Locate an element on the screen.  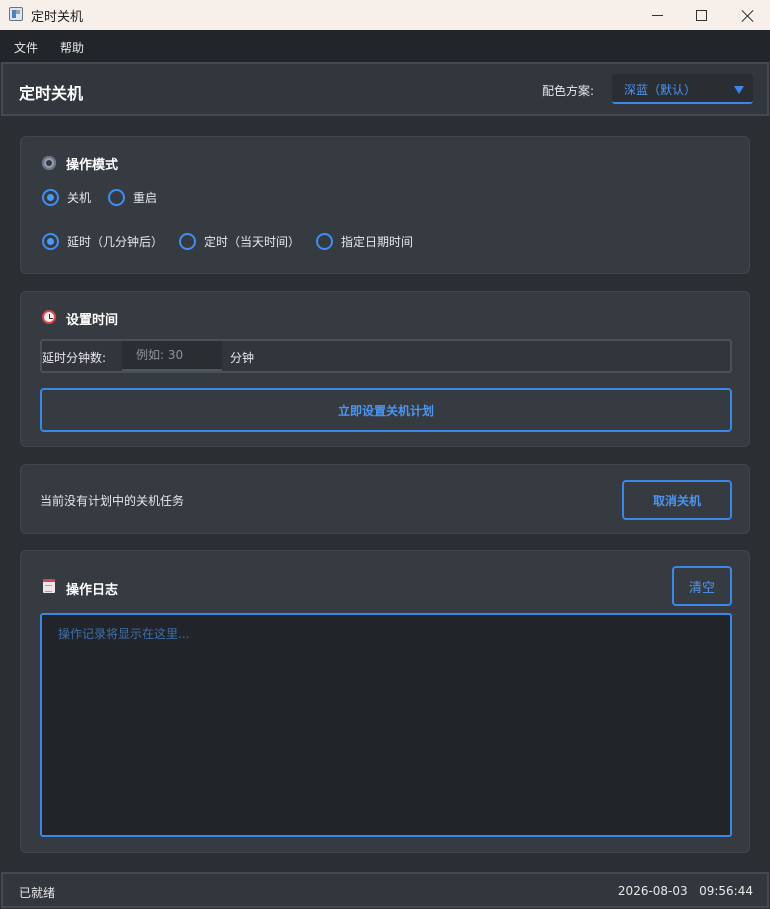
color-scheme-label: 配色方案: is located at coordinates (568, 91).